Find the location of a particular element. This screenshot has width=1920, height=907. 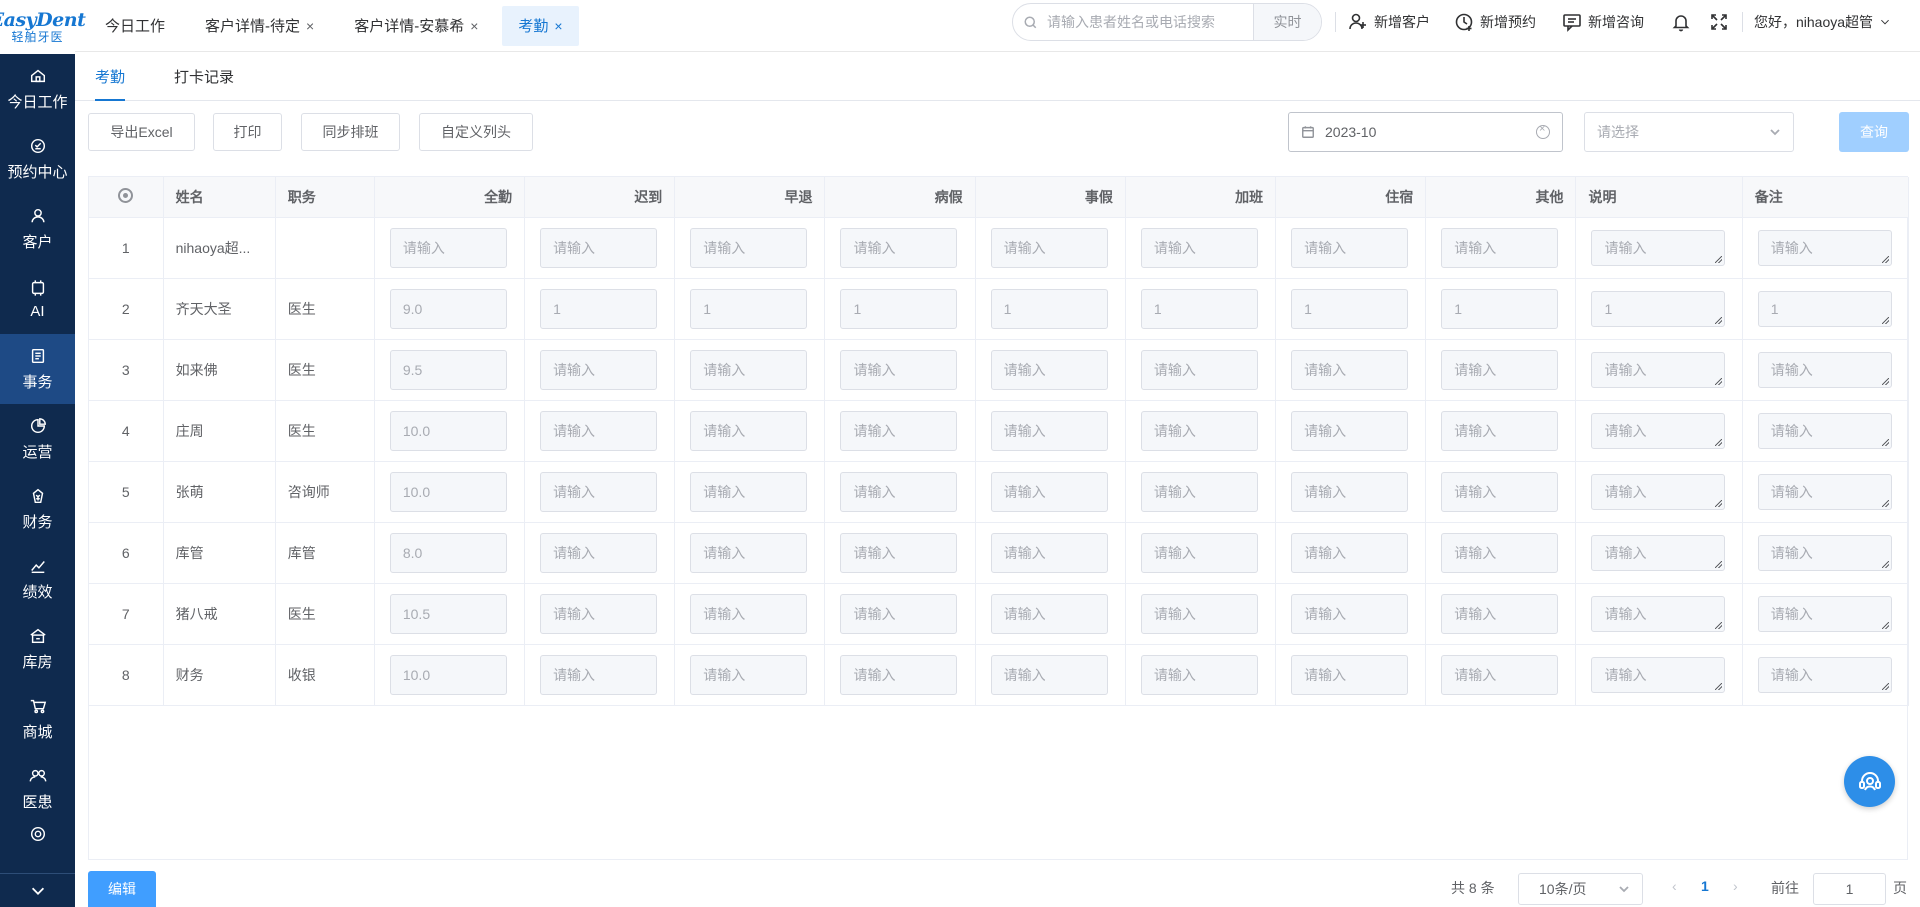

fullscreen-icon is located at coordinates (1722, 22).